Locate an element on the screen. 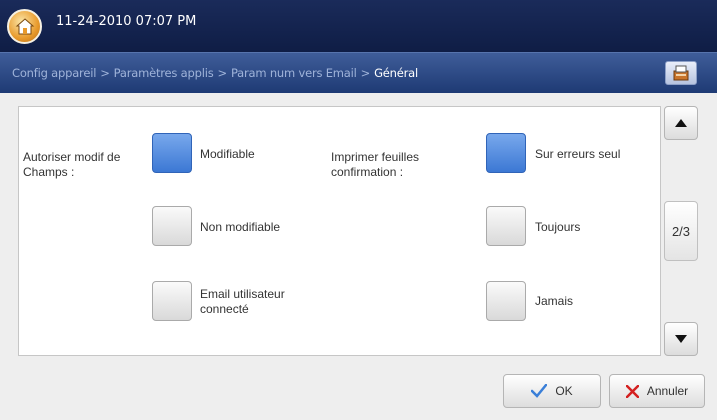  close-icon is located at coordinates (632, 391).